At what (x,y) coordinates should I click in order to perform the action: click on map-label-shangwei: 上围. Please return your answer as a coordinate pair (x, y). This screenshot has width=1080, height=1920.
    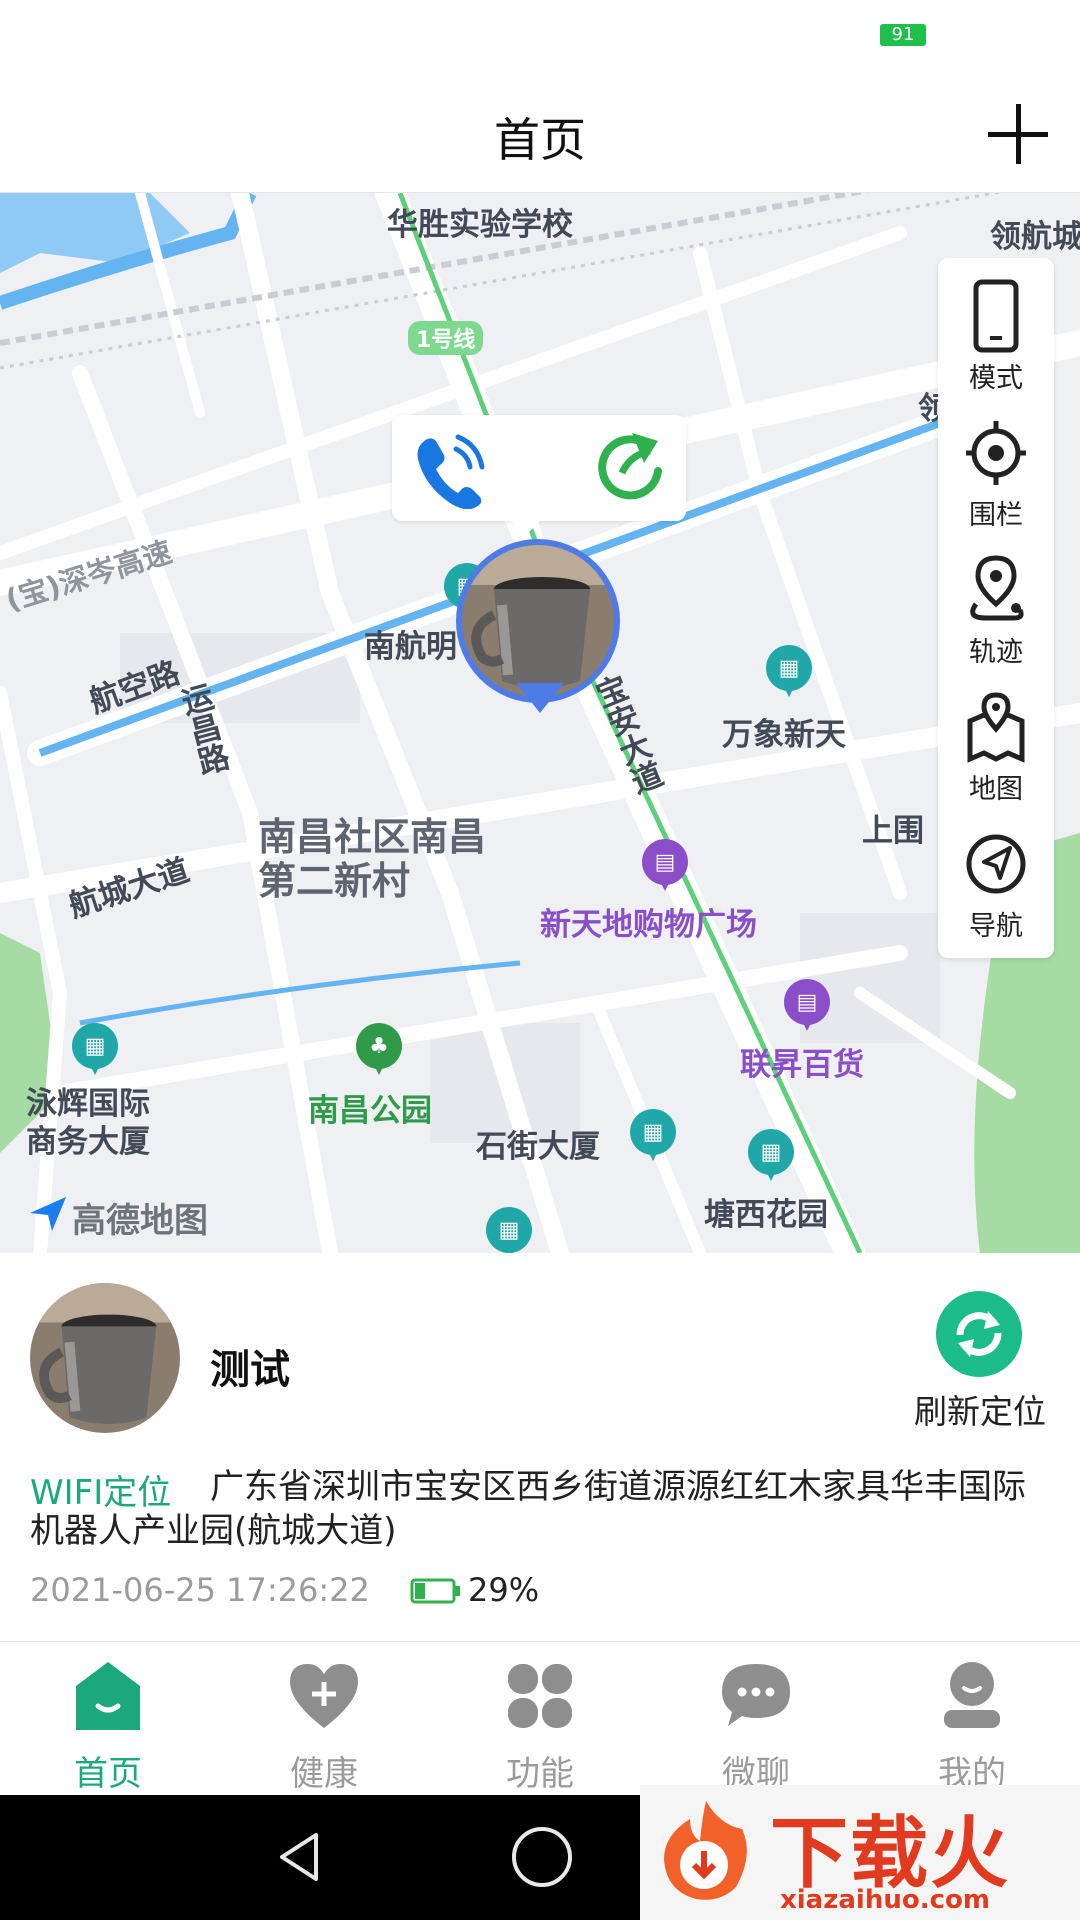
    Looking at the image, I should click on (893, 831).